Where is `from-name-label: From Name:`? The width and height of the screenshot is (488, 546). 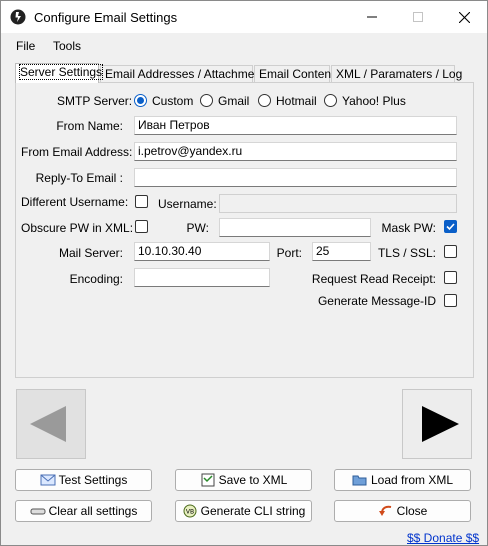 from-name-label: From Name: is located at coordinates (89, 126).